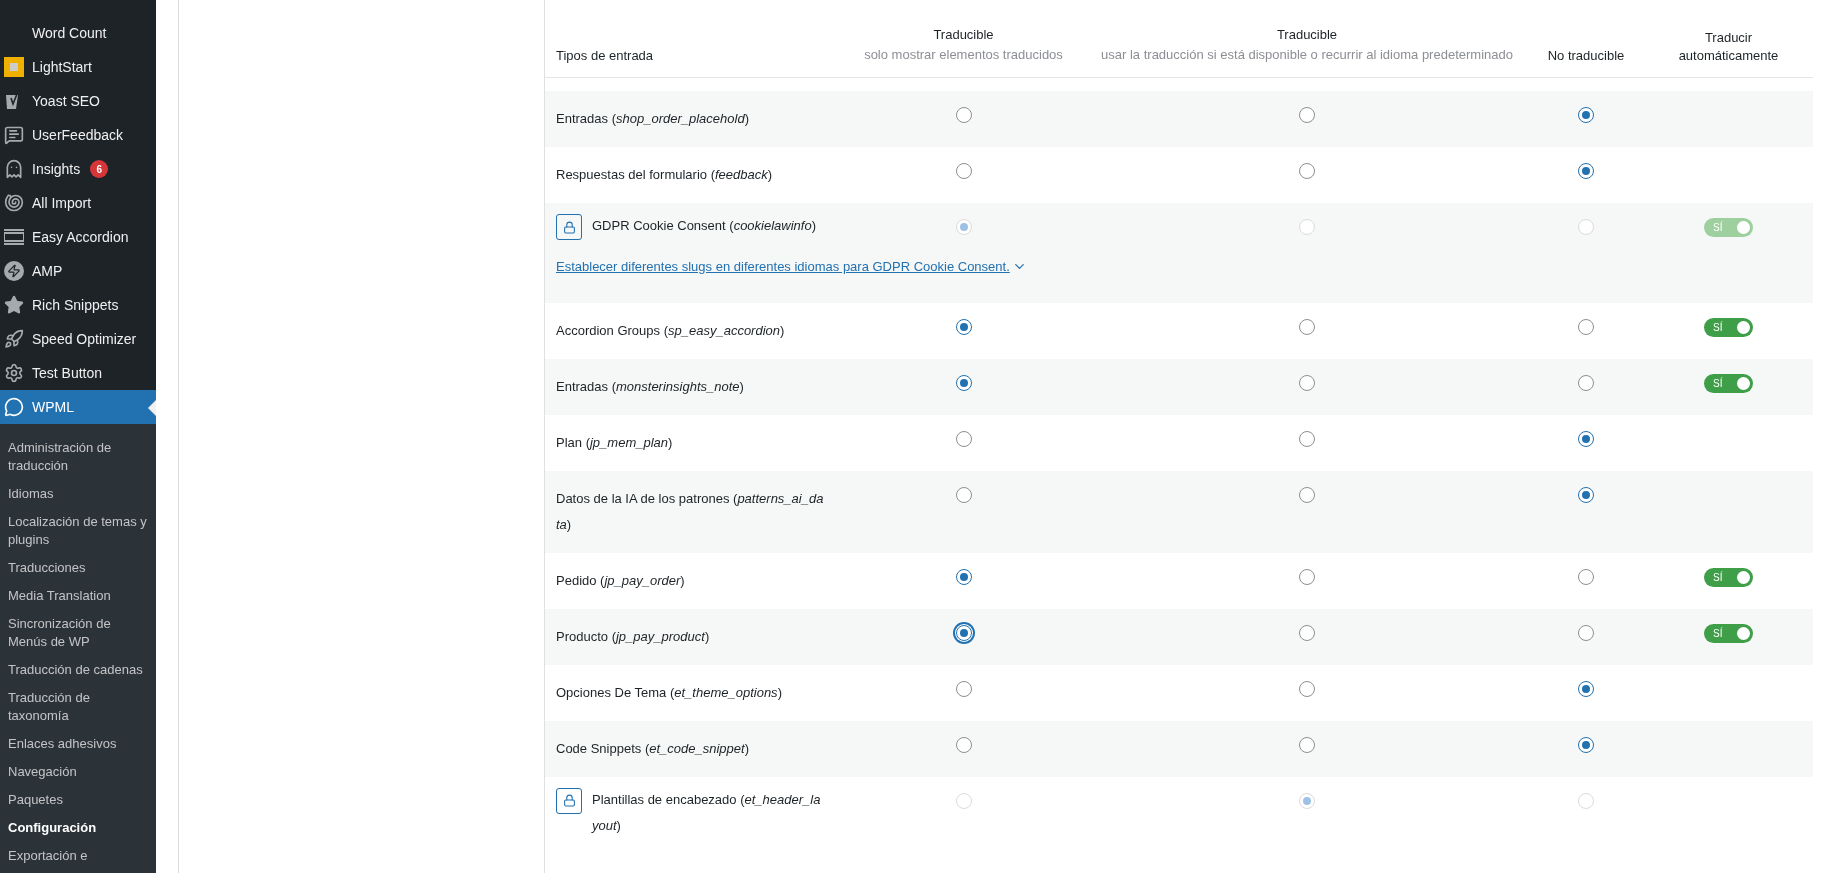  What do you see at coordinates (78, 237) in the screenshot?
I see `sidebar-item: Easy Accordion` at bounding box center [78, 237].